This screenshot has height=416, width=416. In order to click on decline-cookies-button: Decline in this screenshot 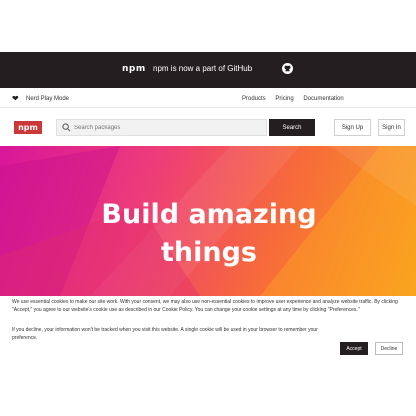, I will do `click(389, 348)`.